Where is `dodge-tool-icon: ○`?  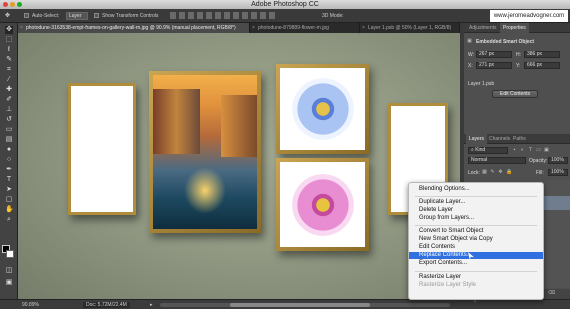 dodge-tool-icon: ○ is located at coordinates (9, 160).